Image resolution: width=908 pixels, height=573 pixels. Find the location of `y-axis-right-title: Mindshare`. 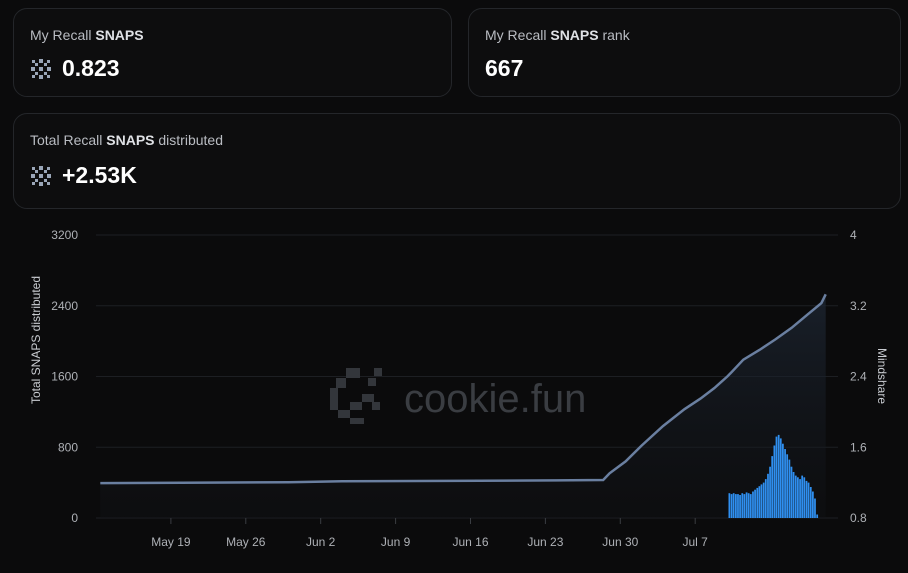

y-axis-right-title: Mindshare is located at coordinates (882, 376).